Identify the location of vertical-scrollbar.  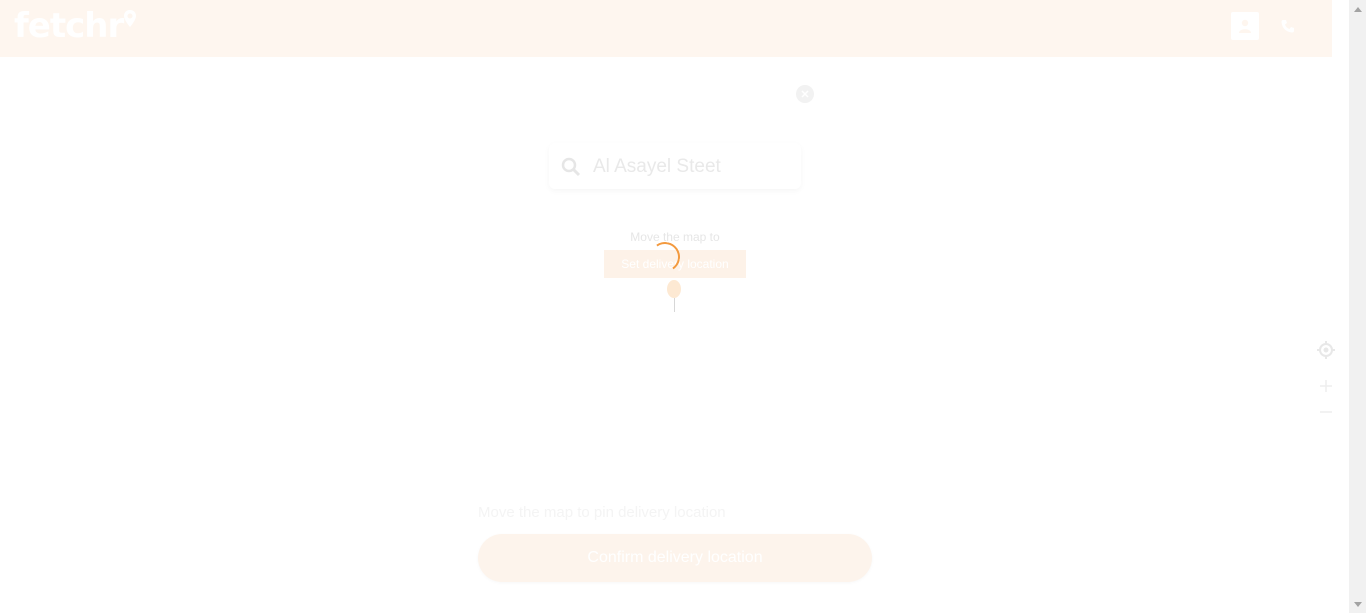
(1357, 306).